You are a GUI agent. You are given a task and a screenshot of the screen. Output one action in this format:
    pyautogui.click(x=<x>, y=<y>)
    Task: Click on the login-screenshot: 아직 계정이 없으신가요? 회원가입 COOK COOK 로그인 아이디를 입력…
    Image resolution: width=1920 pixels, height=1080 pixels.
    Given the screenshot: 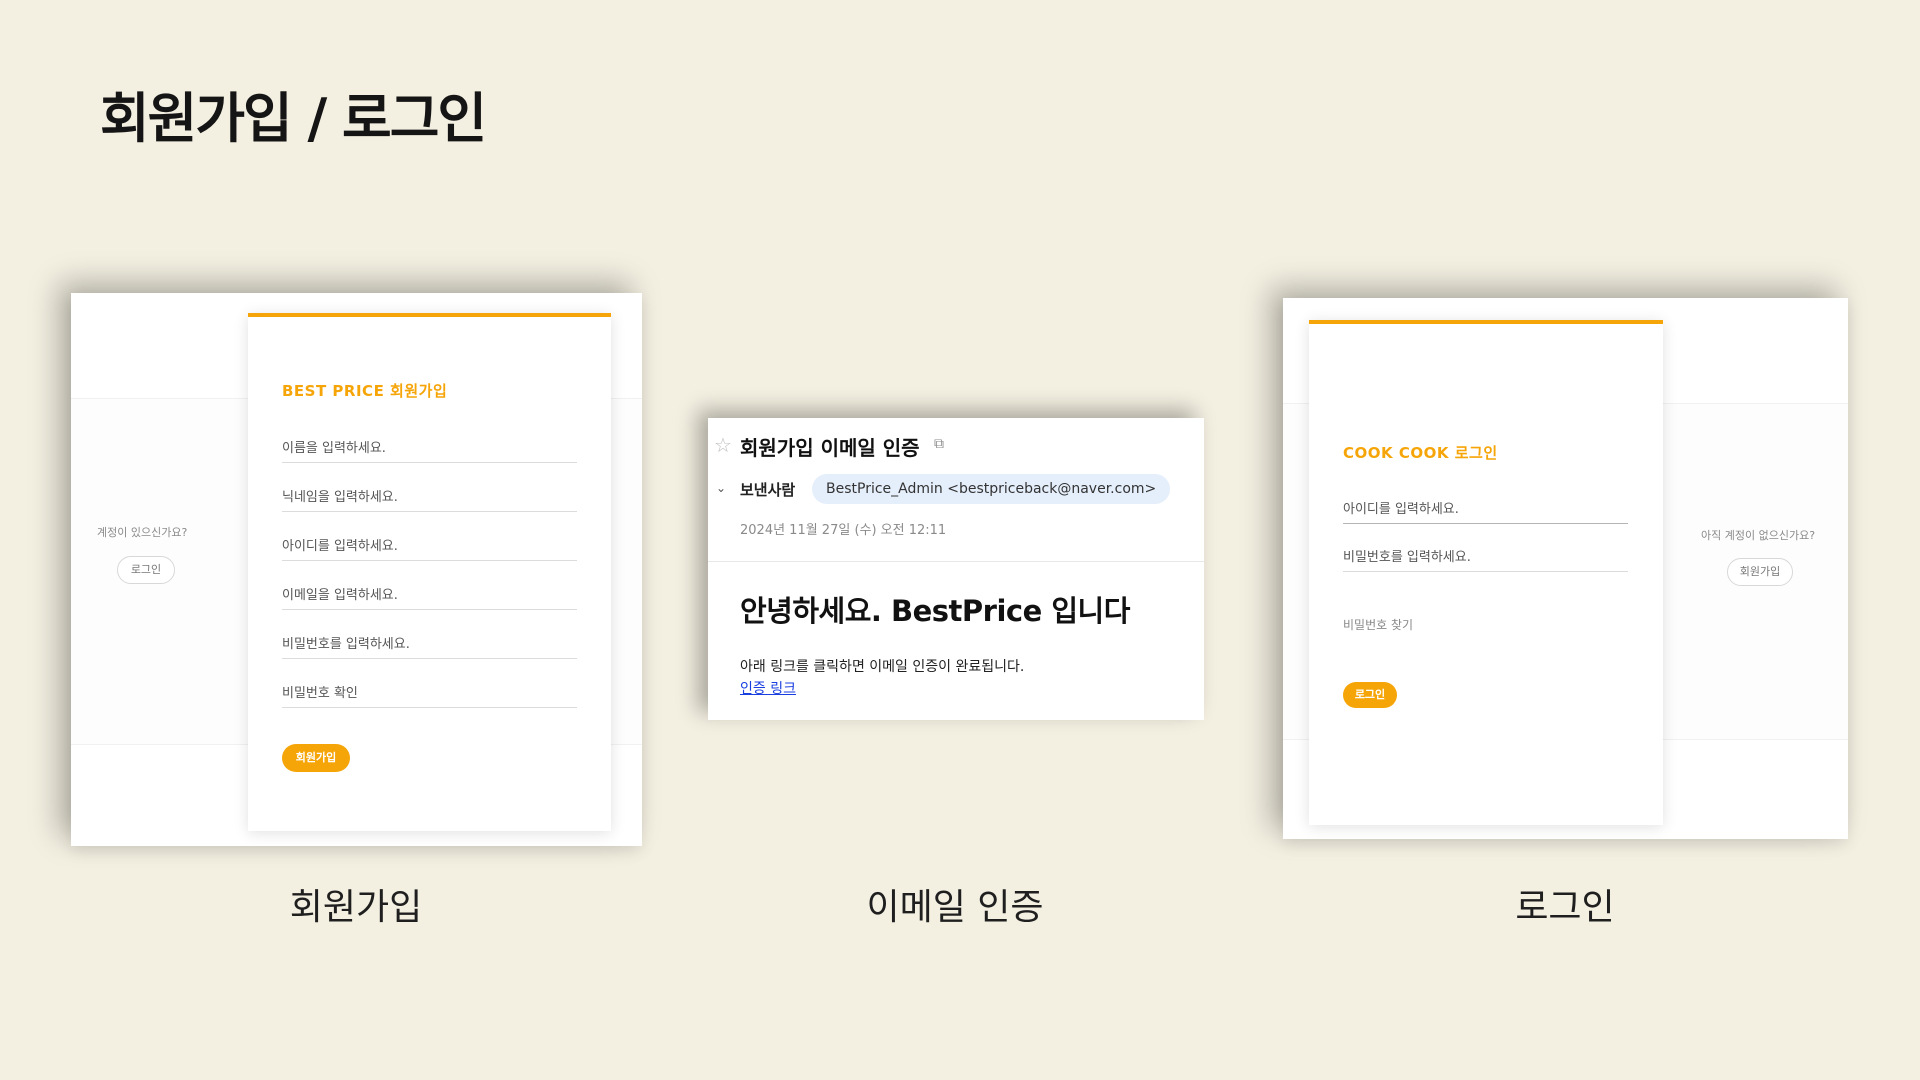 What is the action you would take?
    pyautogui.click(x=1565, y=568)
    